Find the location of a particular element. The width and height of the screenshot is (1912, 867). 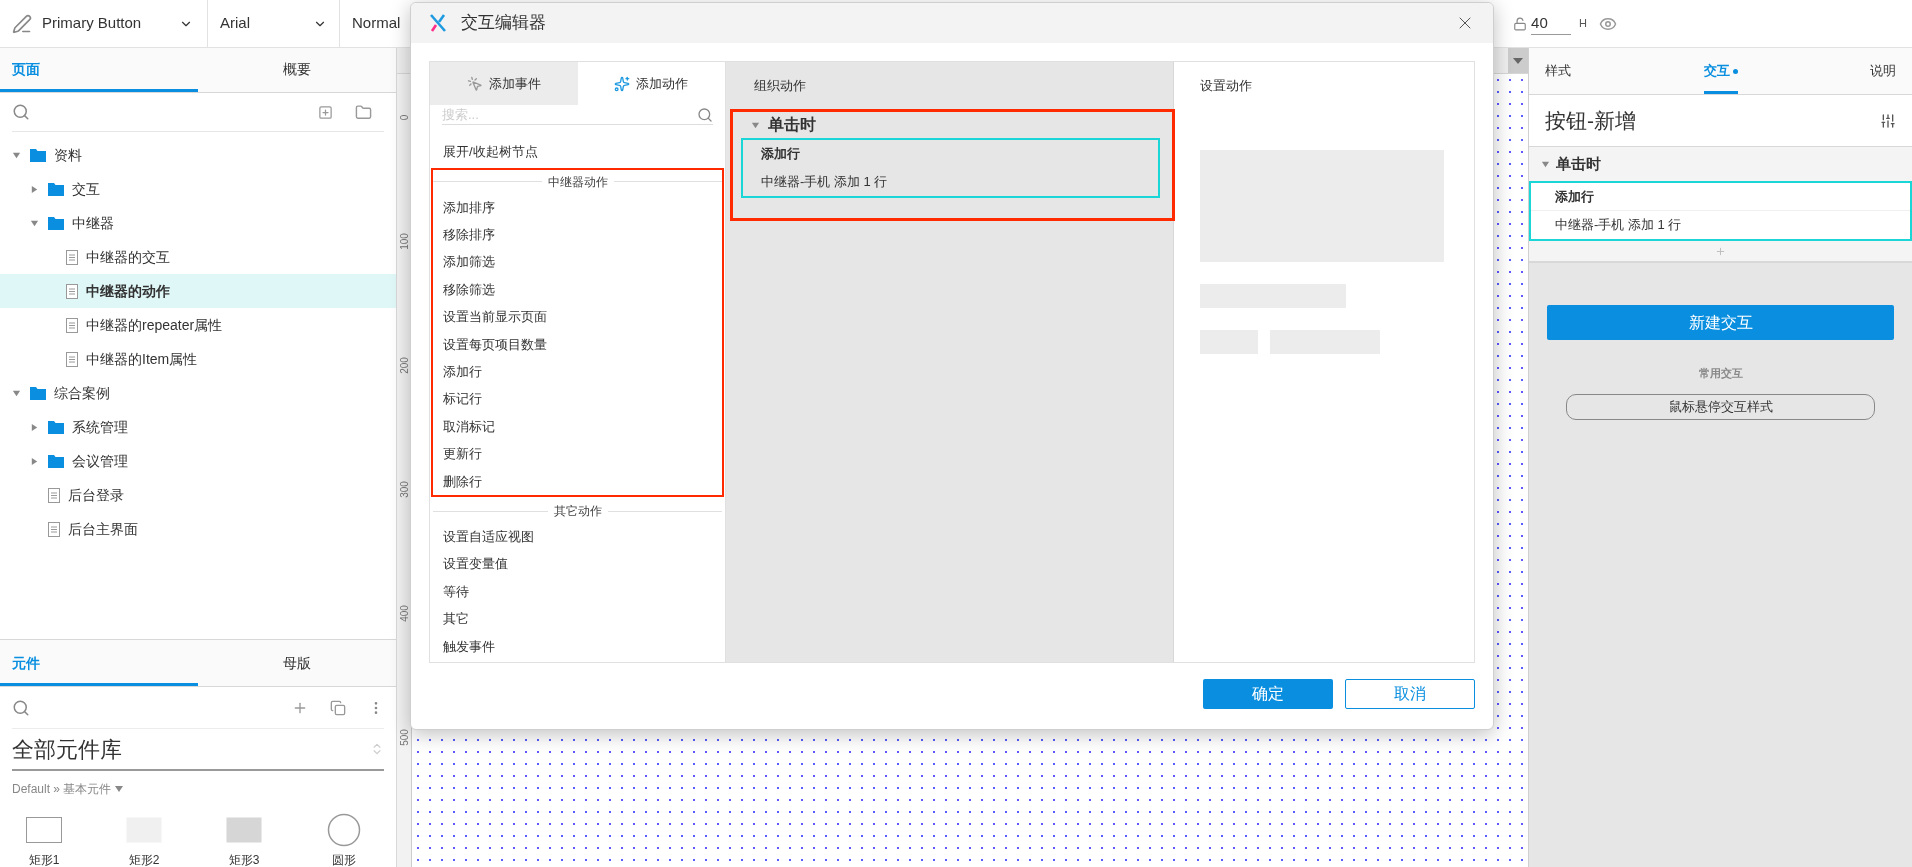

action-list-item: 等待 is located at coordinates (577, 591).